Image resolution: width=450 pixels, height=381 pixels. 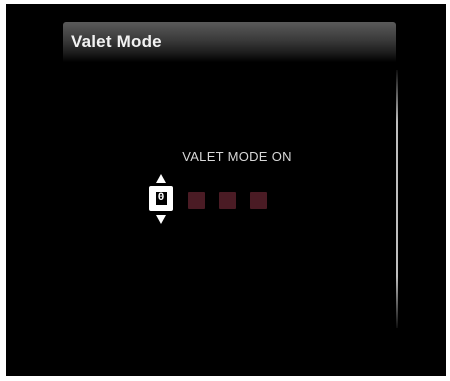 I want to click on page-title: Valet Mode, so click(x=116, y=41).